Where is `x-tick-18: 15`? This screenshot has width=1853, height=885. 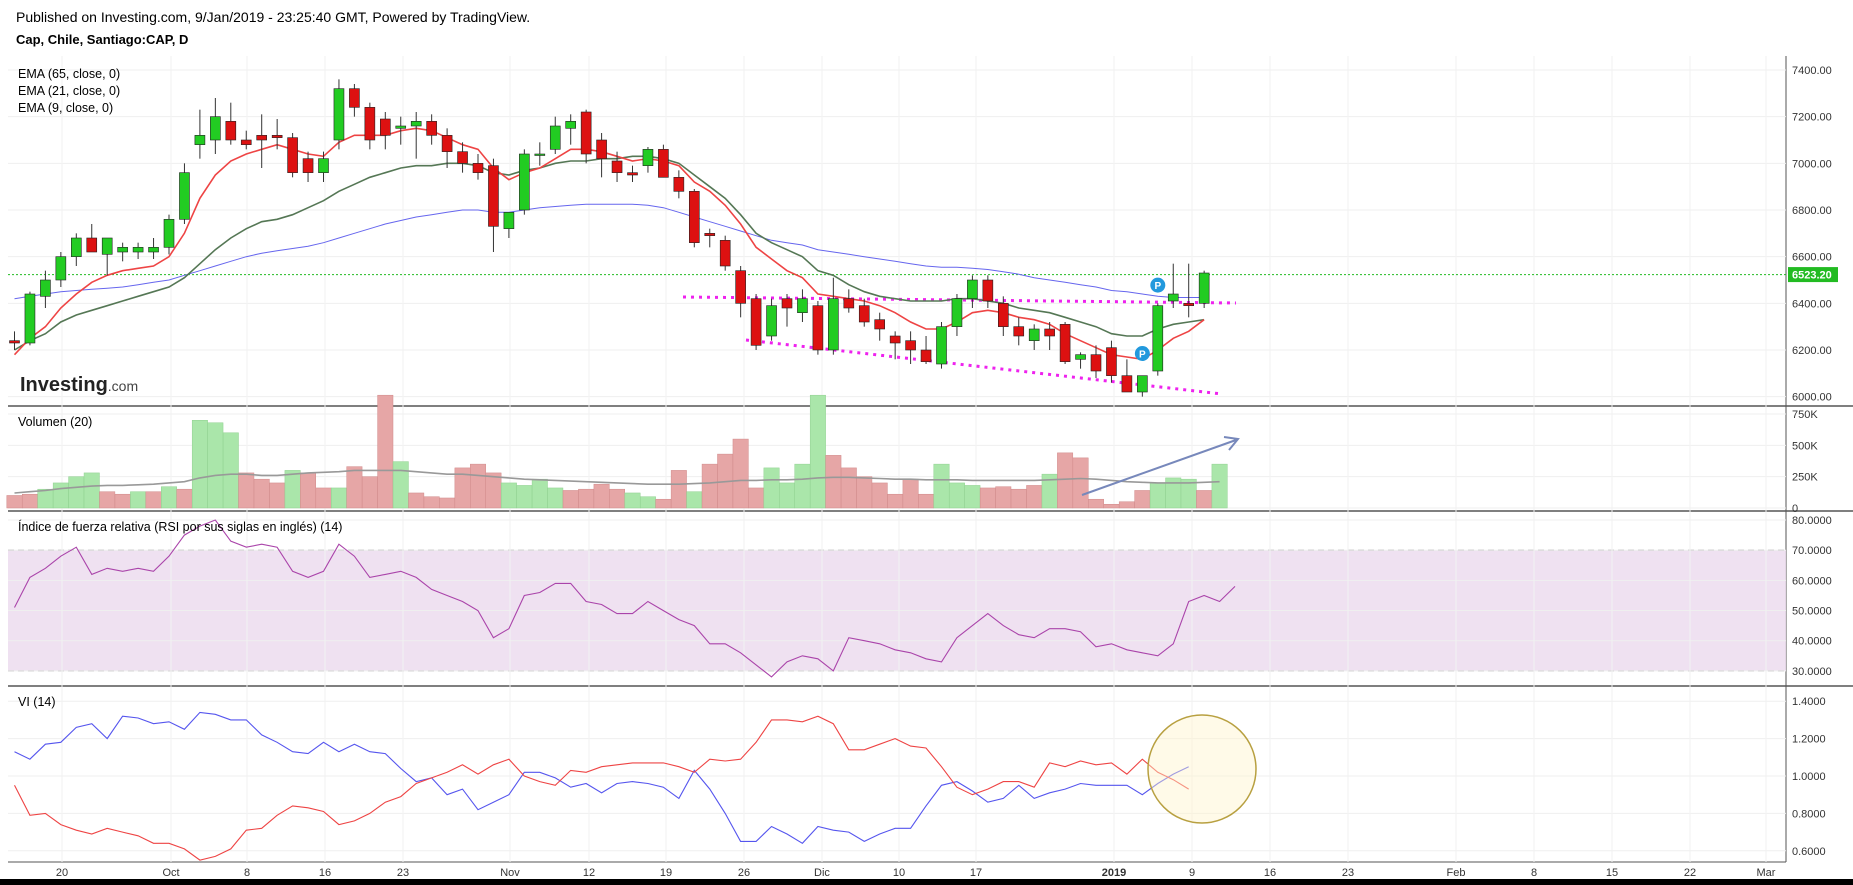 x-tick-18: 15 is located at coordinates (1612, 873).